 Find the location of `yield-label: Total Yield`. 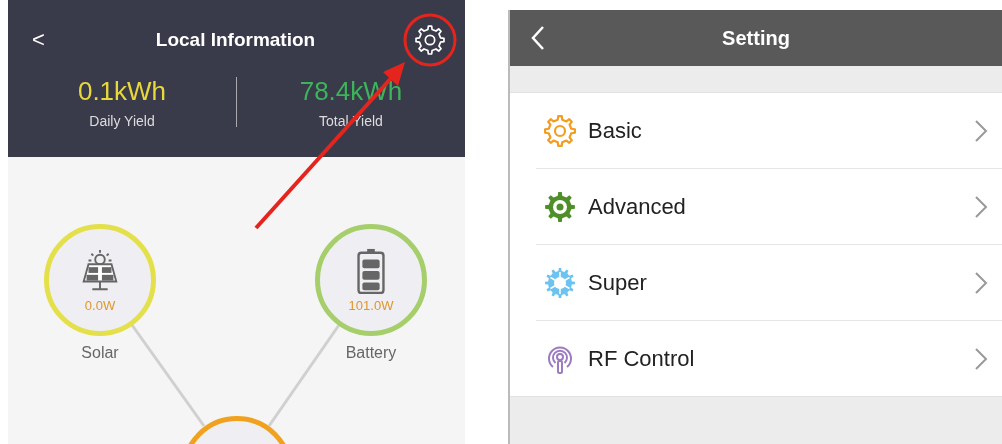

yield-label: Total Yield is located at coordinates (351, 120).